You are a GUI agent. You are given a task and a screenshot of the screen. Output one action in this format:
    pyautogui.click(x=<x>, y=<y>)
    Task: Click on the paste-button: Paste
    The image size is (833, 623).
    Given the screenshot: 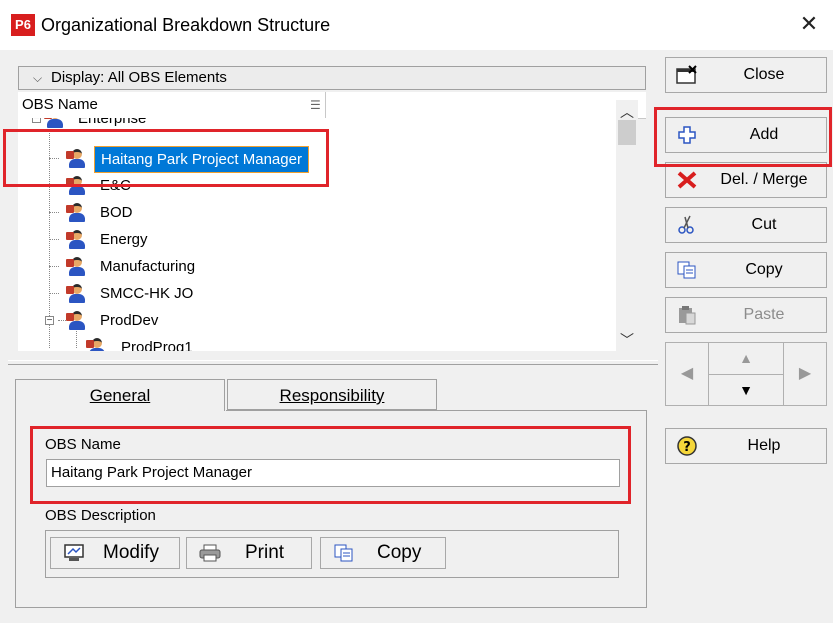 What is the action you would take?
    pyautogui.click(x=746, y=315)
    